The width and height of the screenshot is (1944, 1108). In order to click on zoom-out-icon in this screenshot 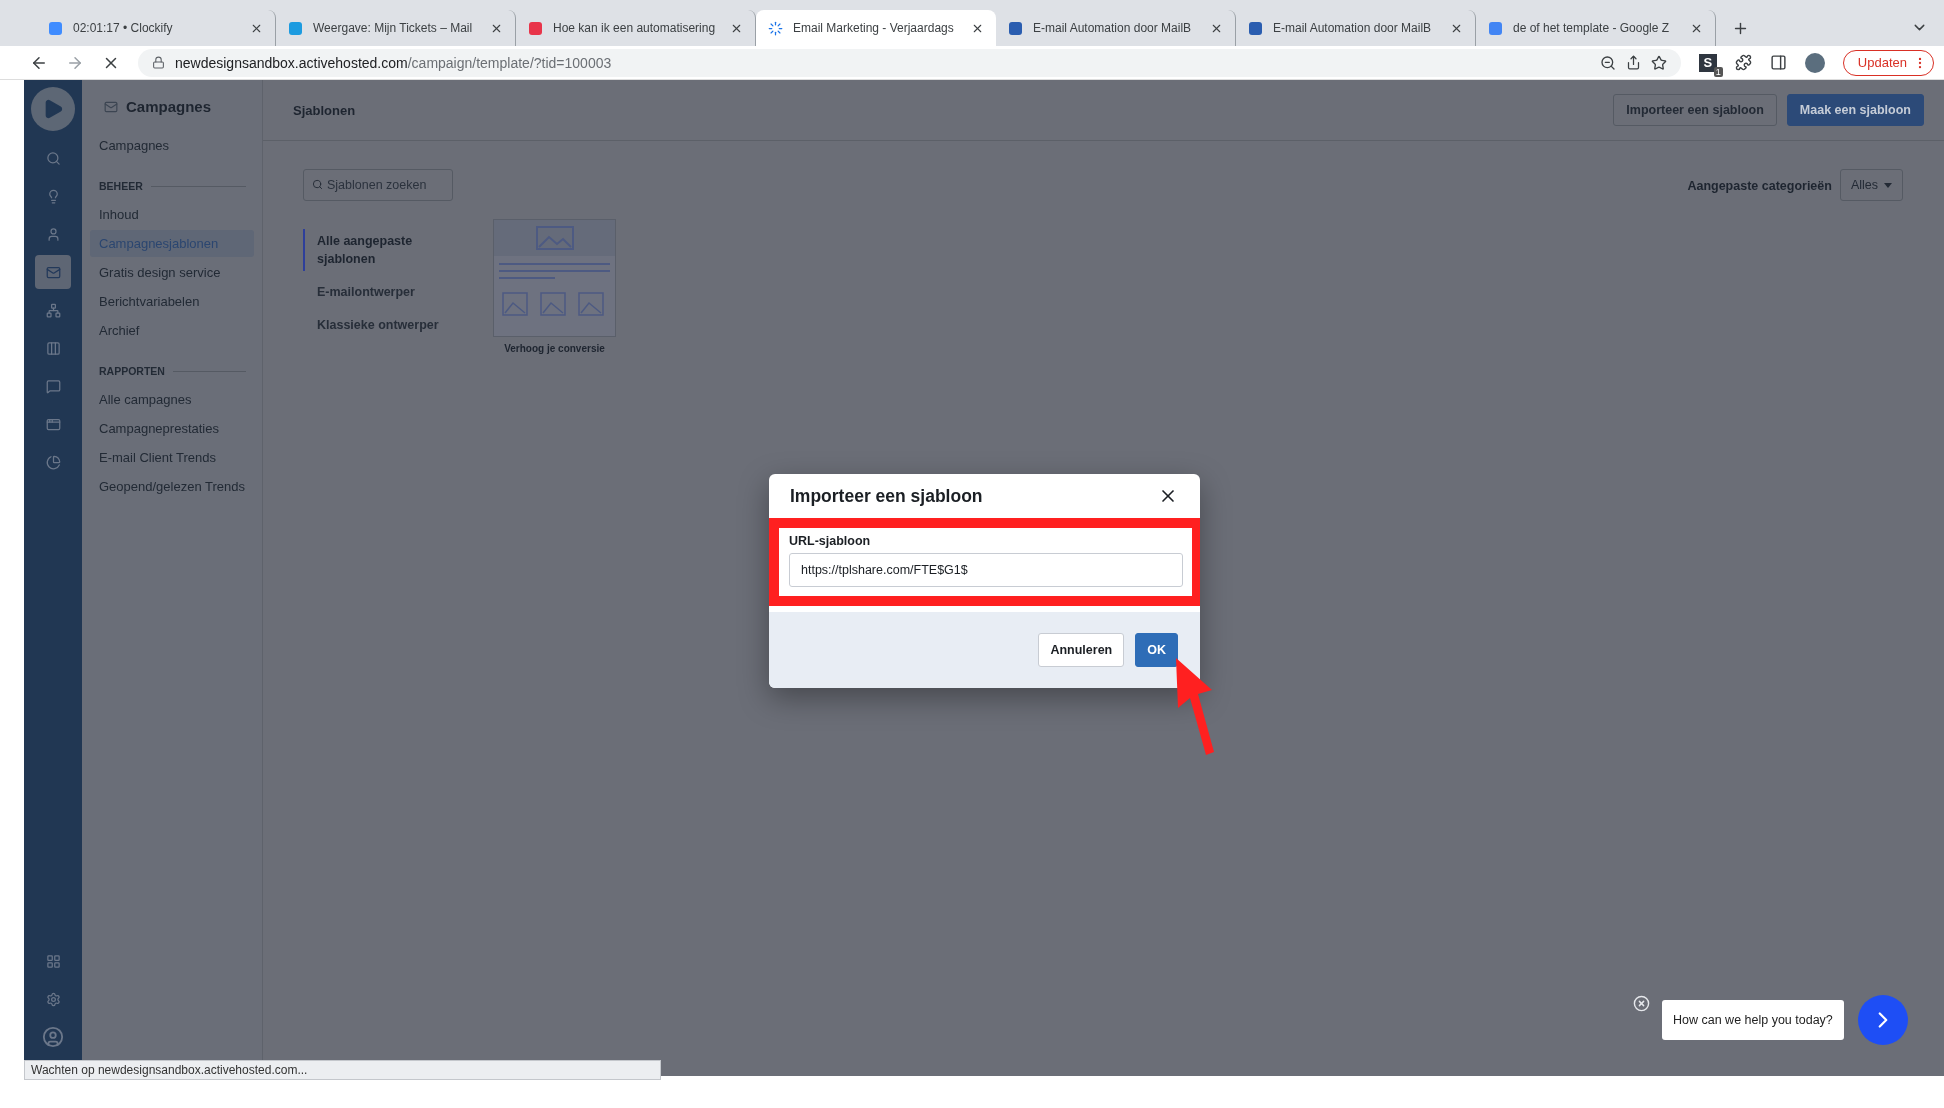, I will do `click(1607, 62)`.